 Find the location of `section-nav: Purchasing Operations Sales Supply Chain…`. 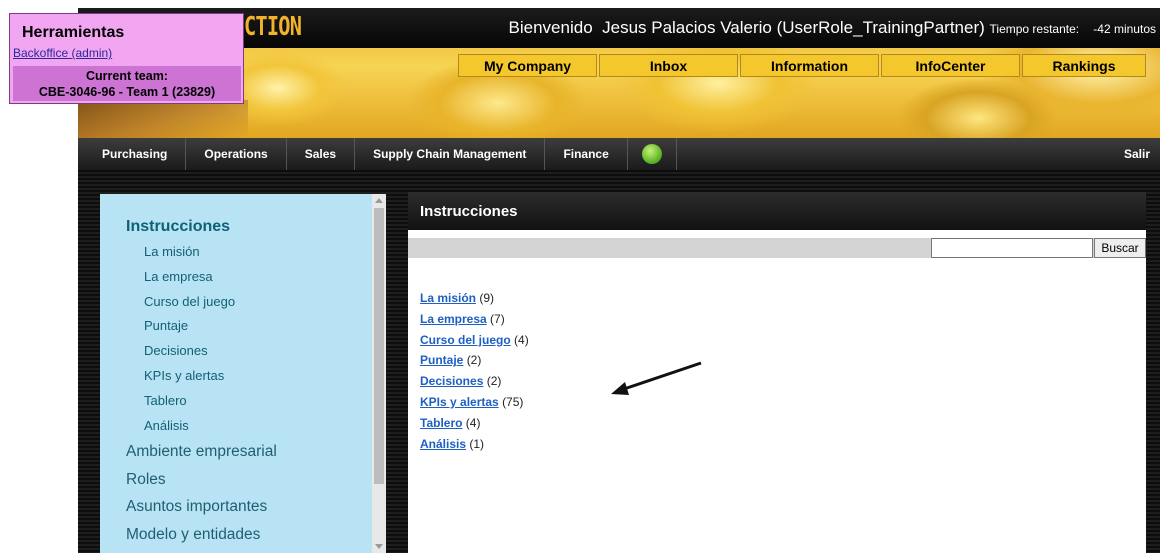

section-nav: Purchasing Operations Sales Supply Chain… is located at coordinates (619, 154).